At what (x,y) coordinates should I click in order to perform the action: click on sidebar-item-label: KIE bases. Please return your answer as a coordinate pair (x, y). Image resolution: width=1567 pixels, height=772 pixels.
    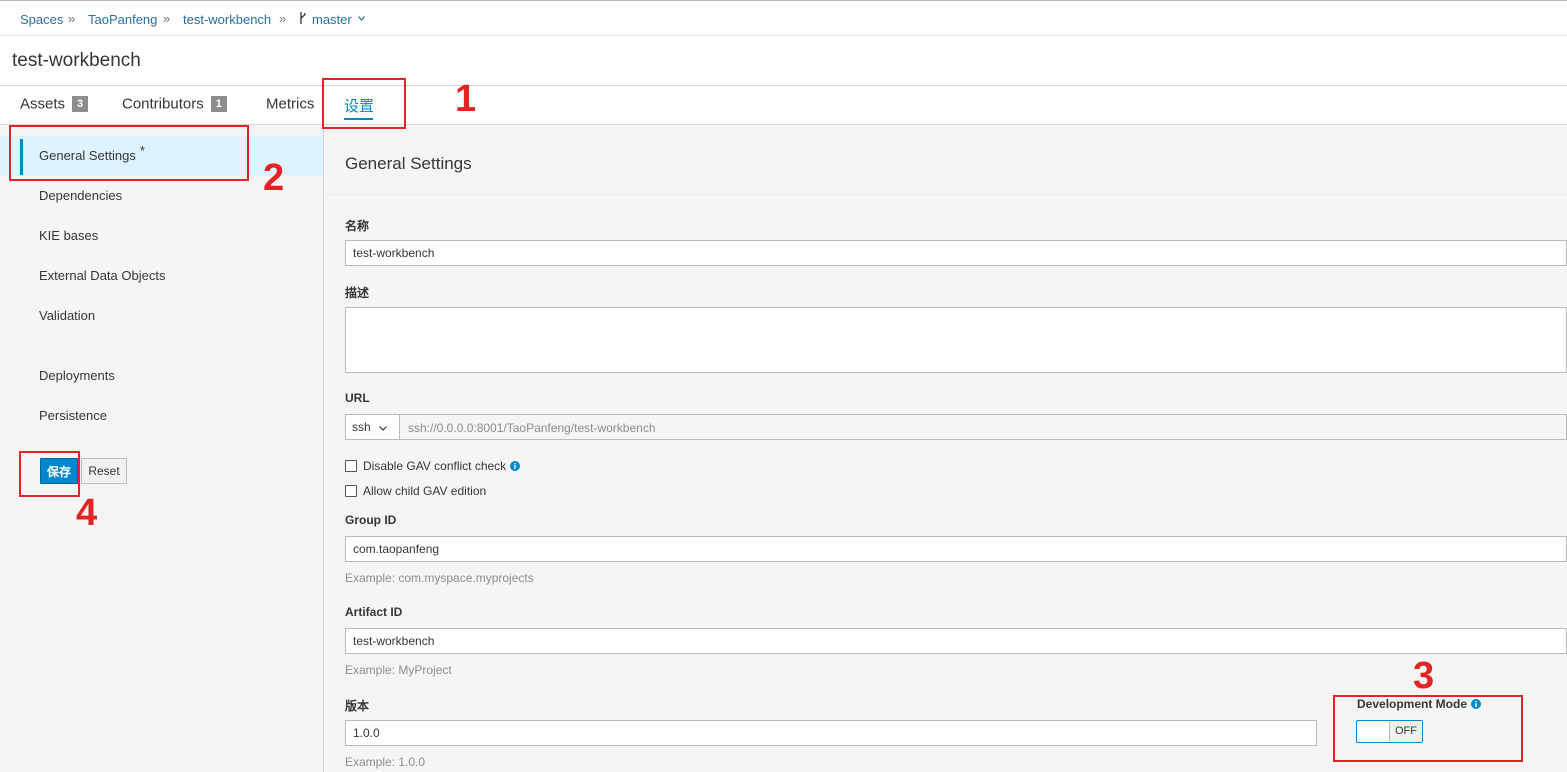
    Looking at the image, I should click on (69, 235).